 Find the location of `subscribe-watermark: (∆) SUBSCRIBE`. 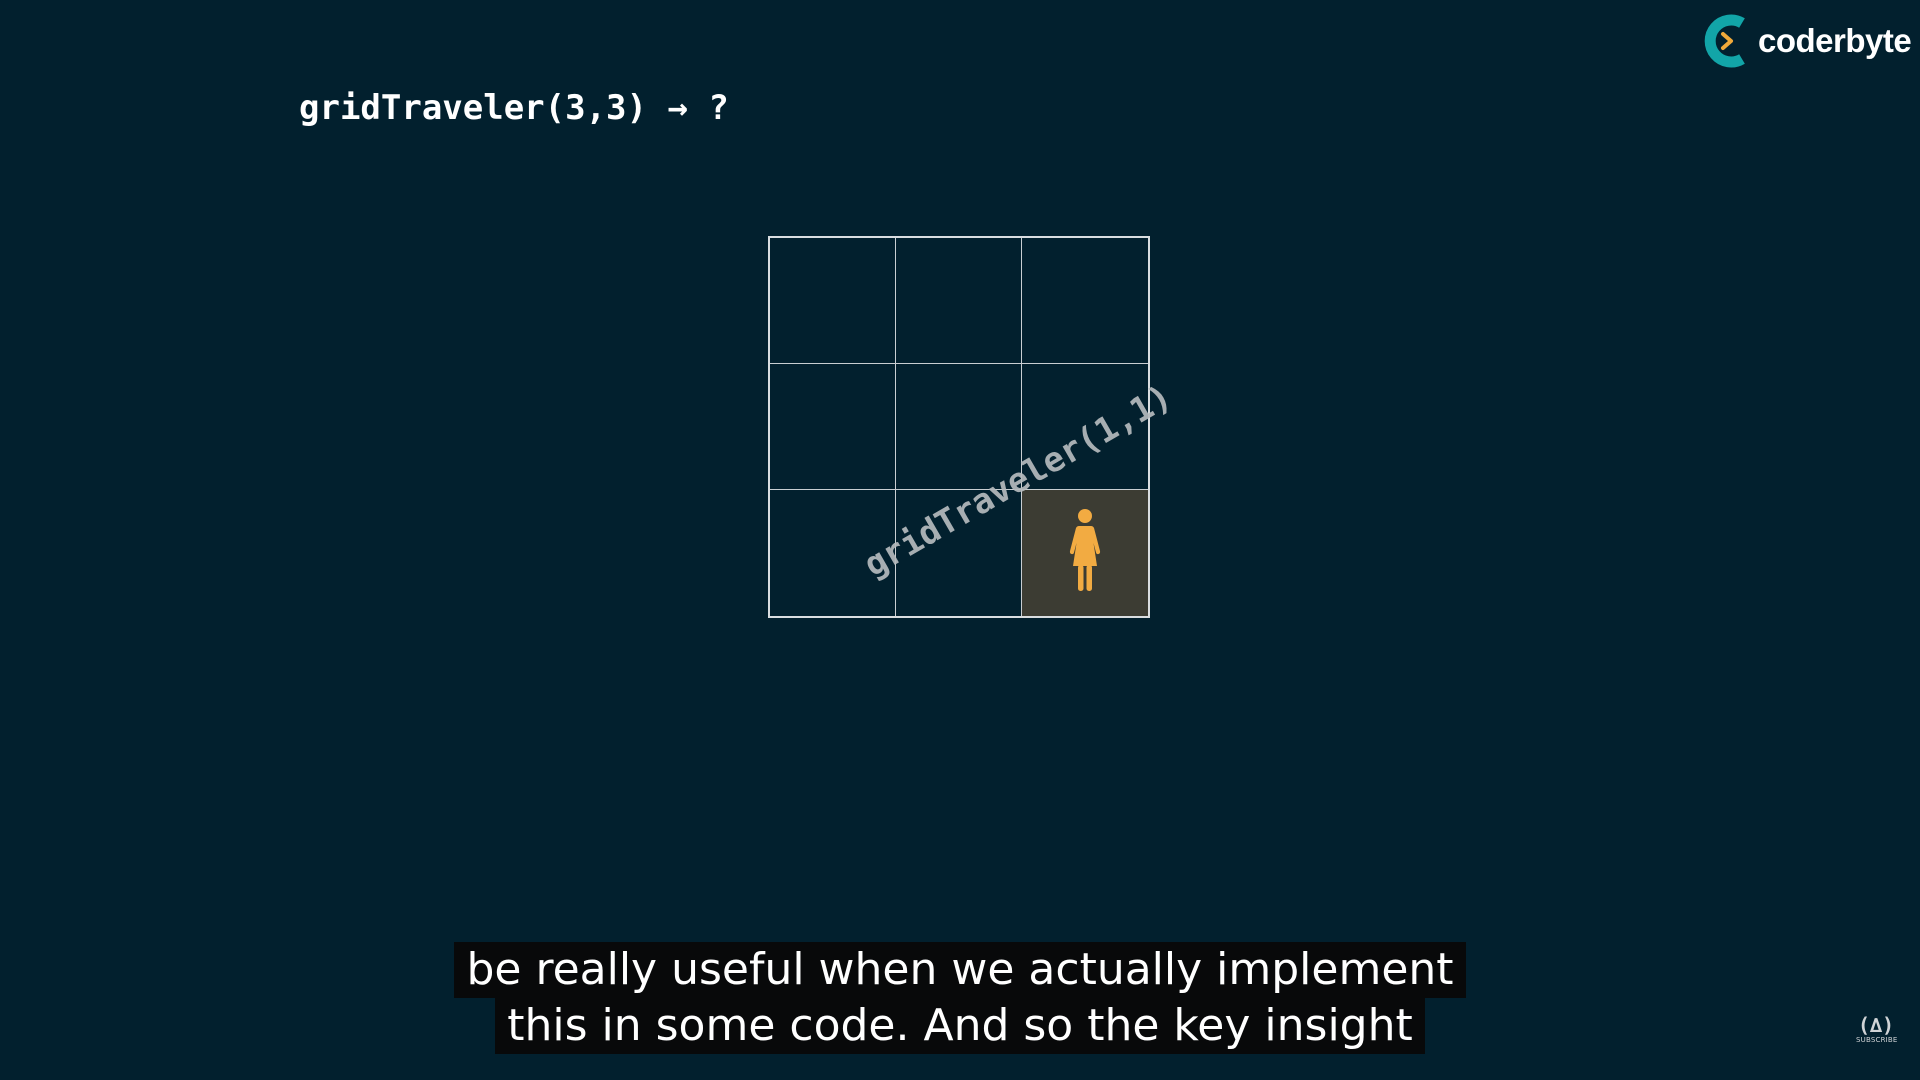

subscribe-watermark: (∆) SUBSCRIBE is located at coordinates (1877, 1028).